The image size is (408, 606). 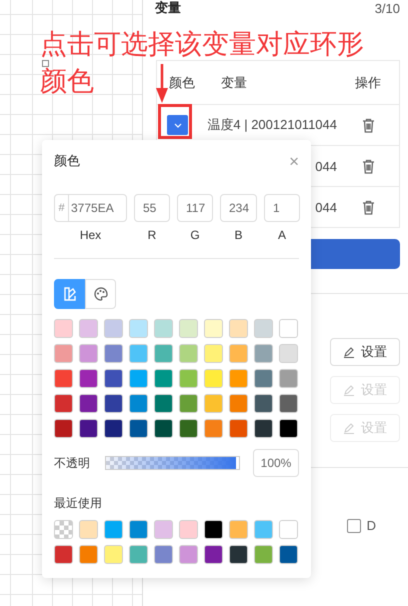 What do you see at coordinates (67, 81) in the screenshot?
I see `annotation-text: 颜色` at bounding box center [67, 81].